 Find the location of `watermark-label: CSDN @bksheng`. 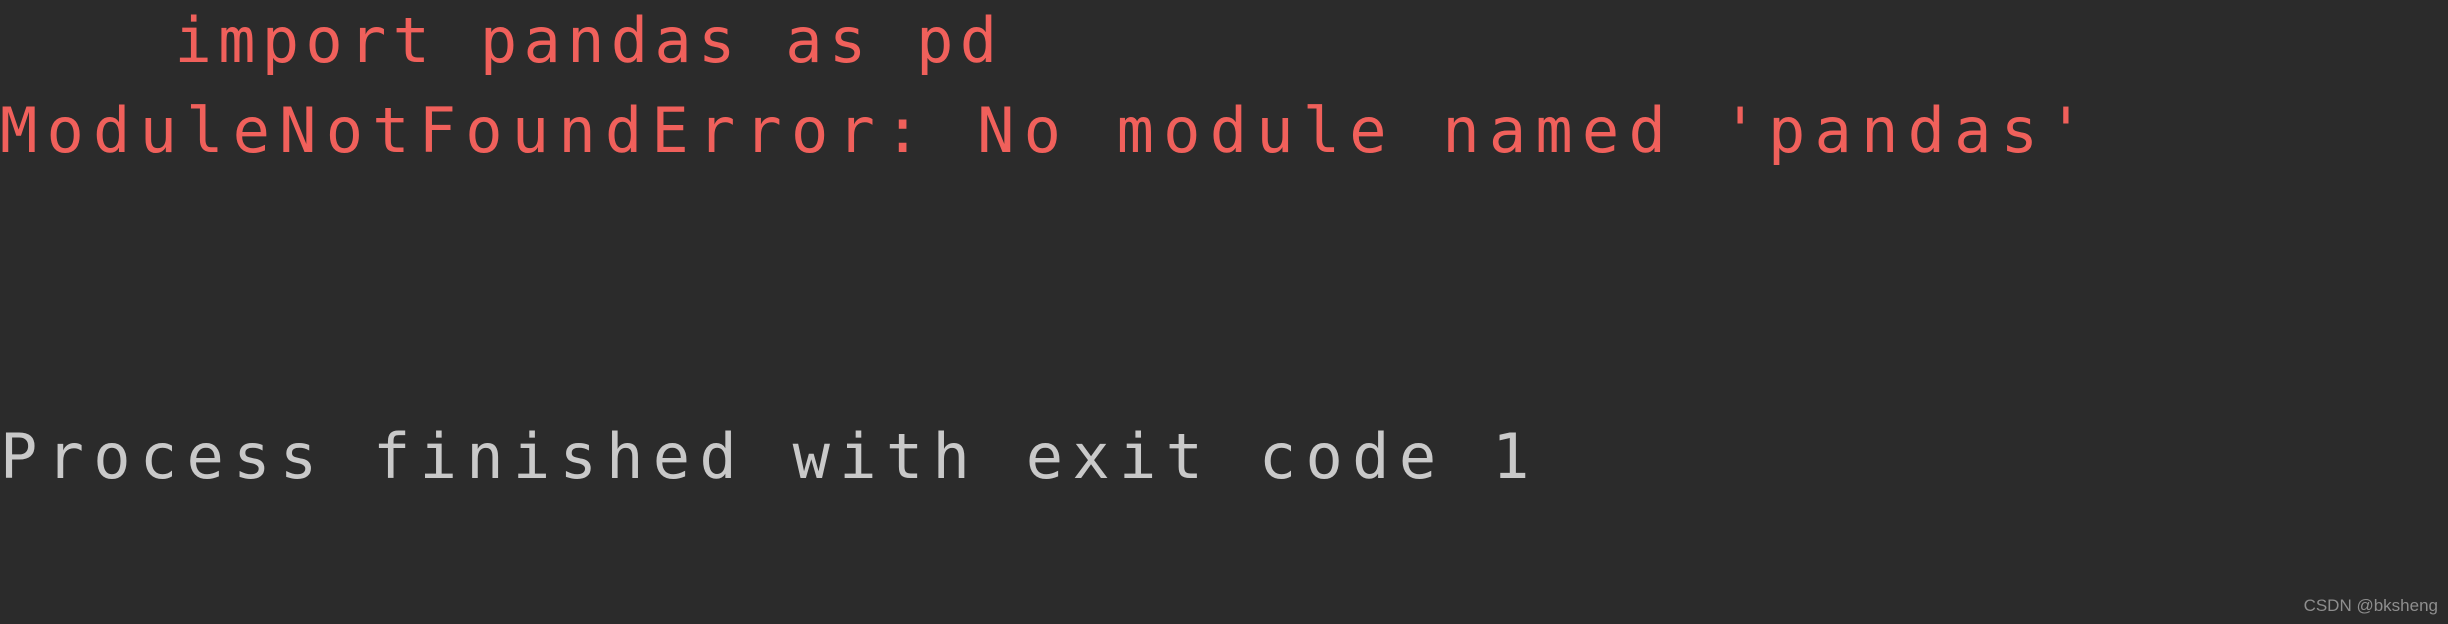

watermark-label: CSDN @bksheng is located at coordinates (2370, 605).